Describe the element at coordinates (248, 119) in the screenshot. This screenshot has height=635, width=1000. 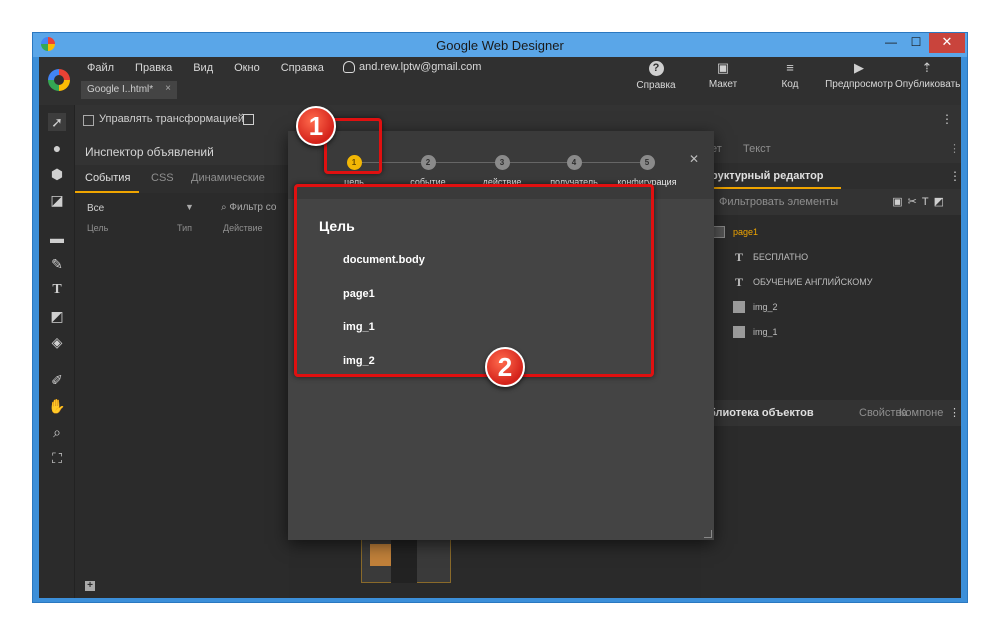
I see `crop-icon` at that location.